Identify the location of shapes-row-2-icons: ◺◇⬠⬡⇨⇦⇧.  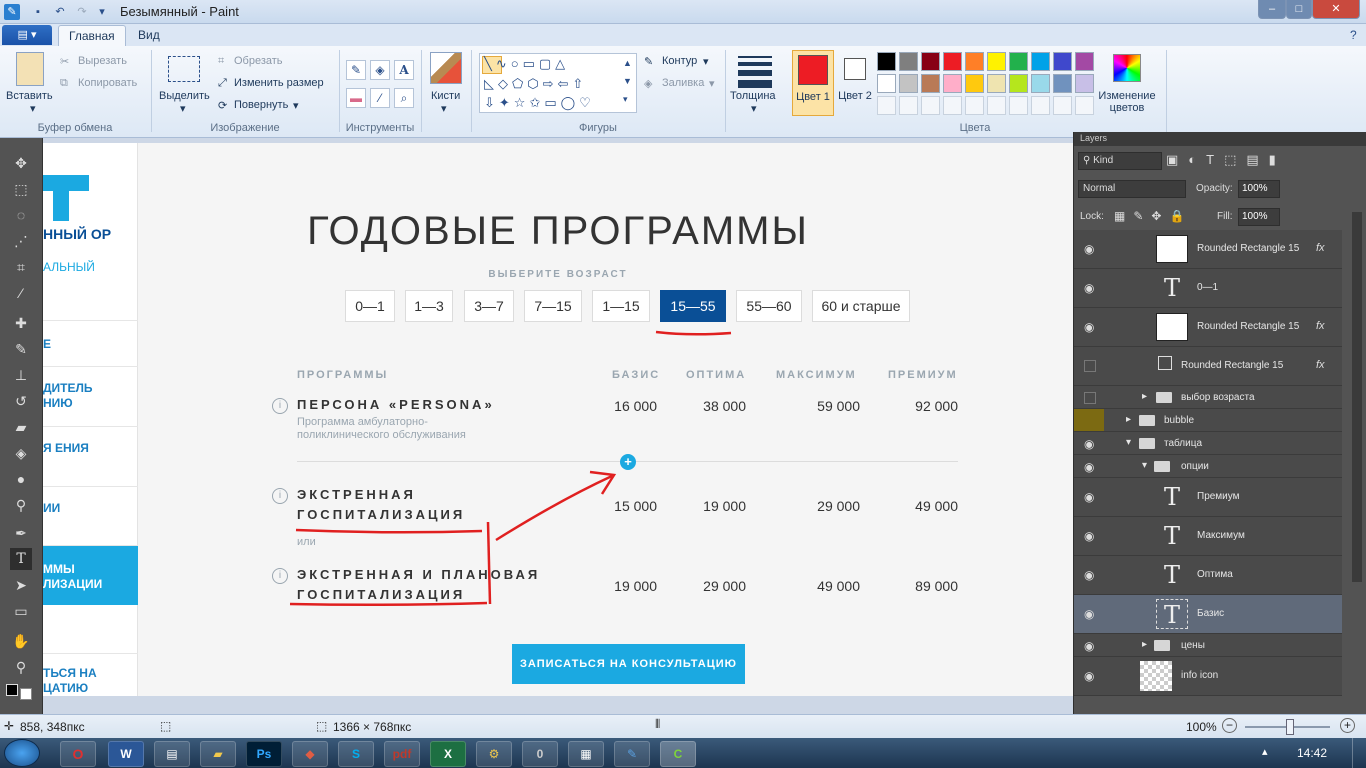
(535, 84).